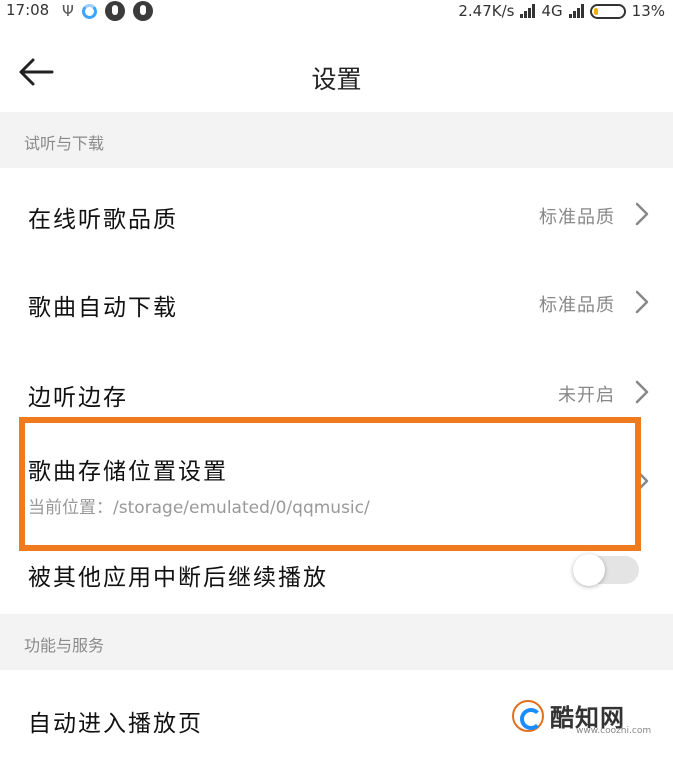  I want to click on battery-percent: 13%, so click(648, 11).